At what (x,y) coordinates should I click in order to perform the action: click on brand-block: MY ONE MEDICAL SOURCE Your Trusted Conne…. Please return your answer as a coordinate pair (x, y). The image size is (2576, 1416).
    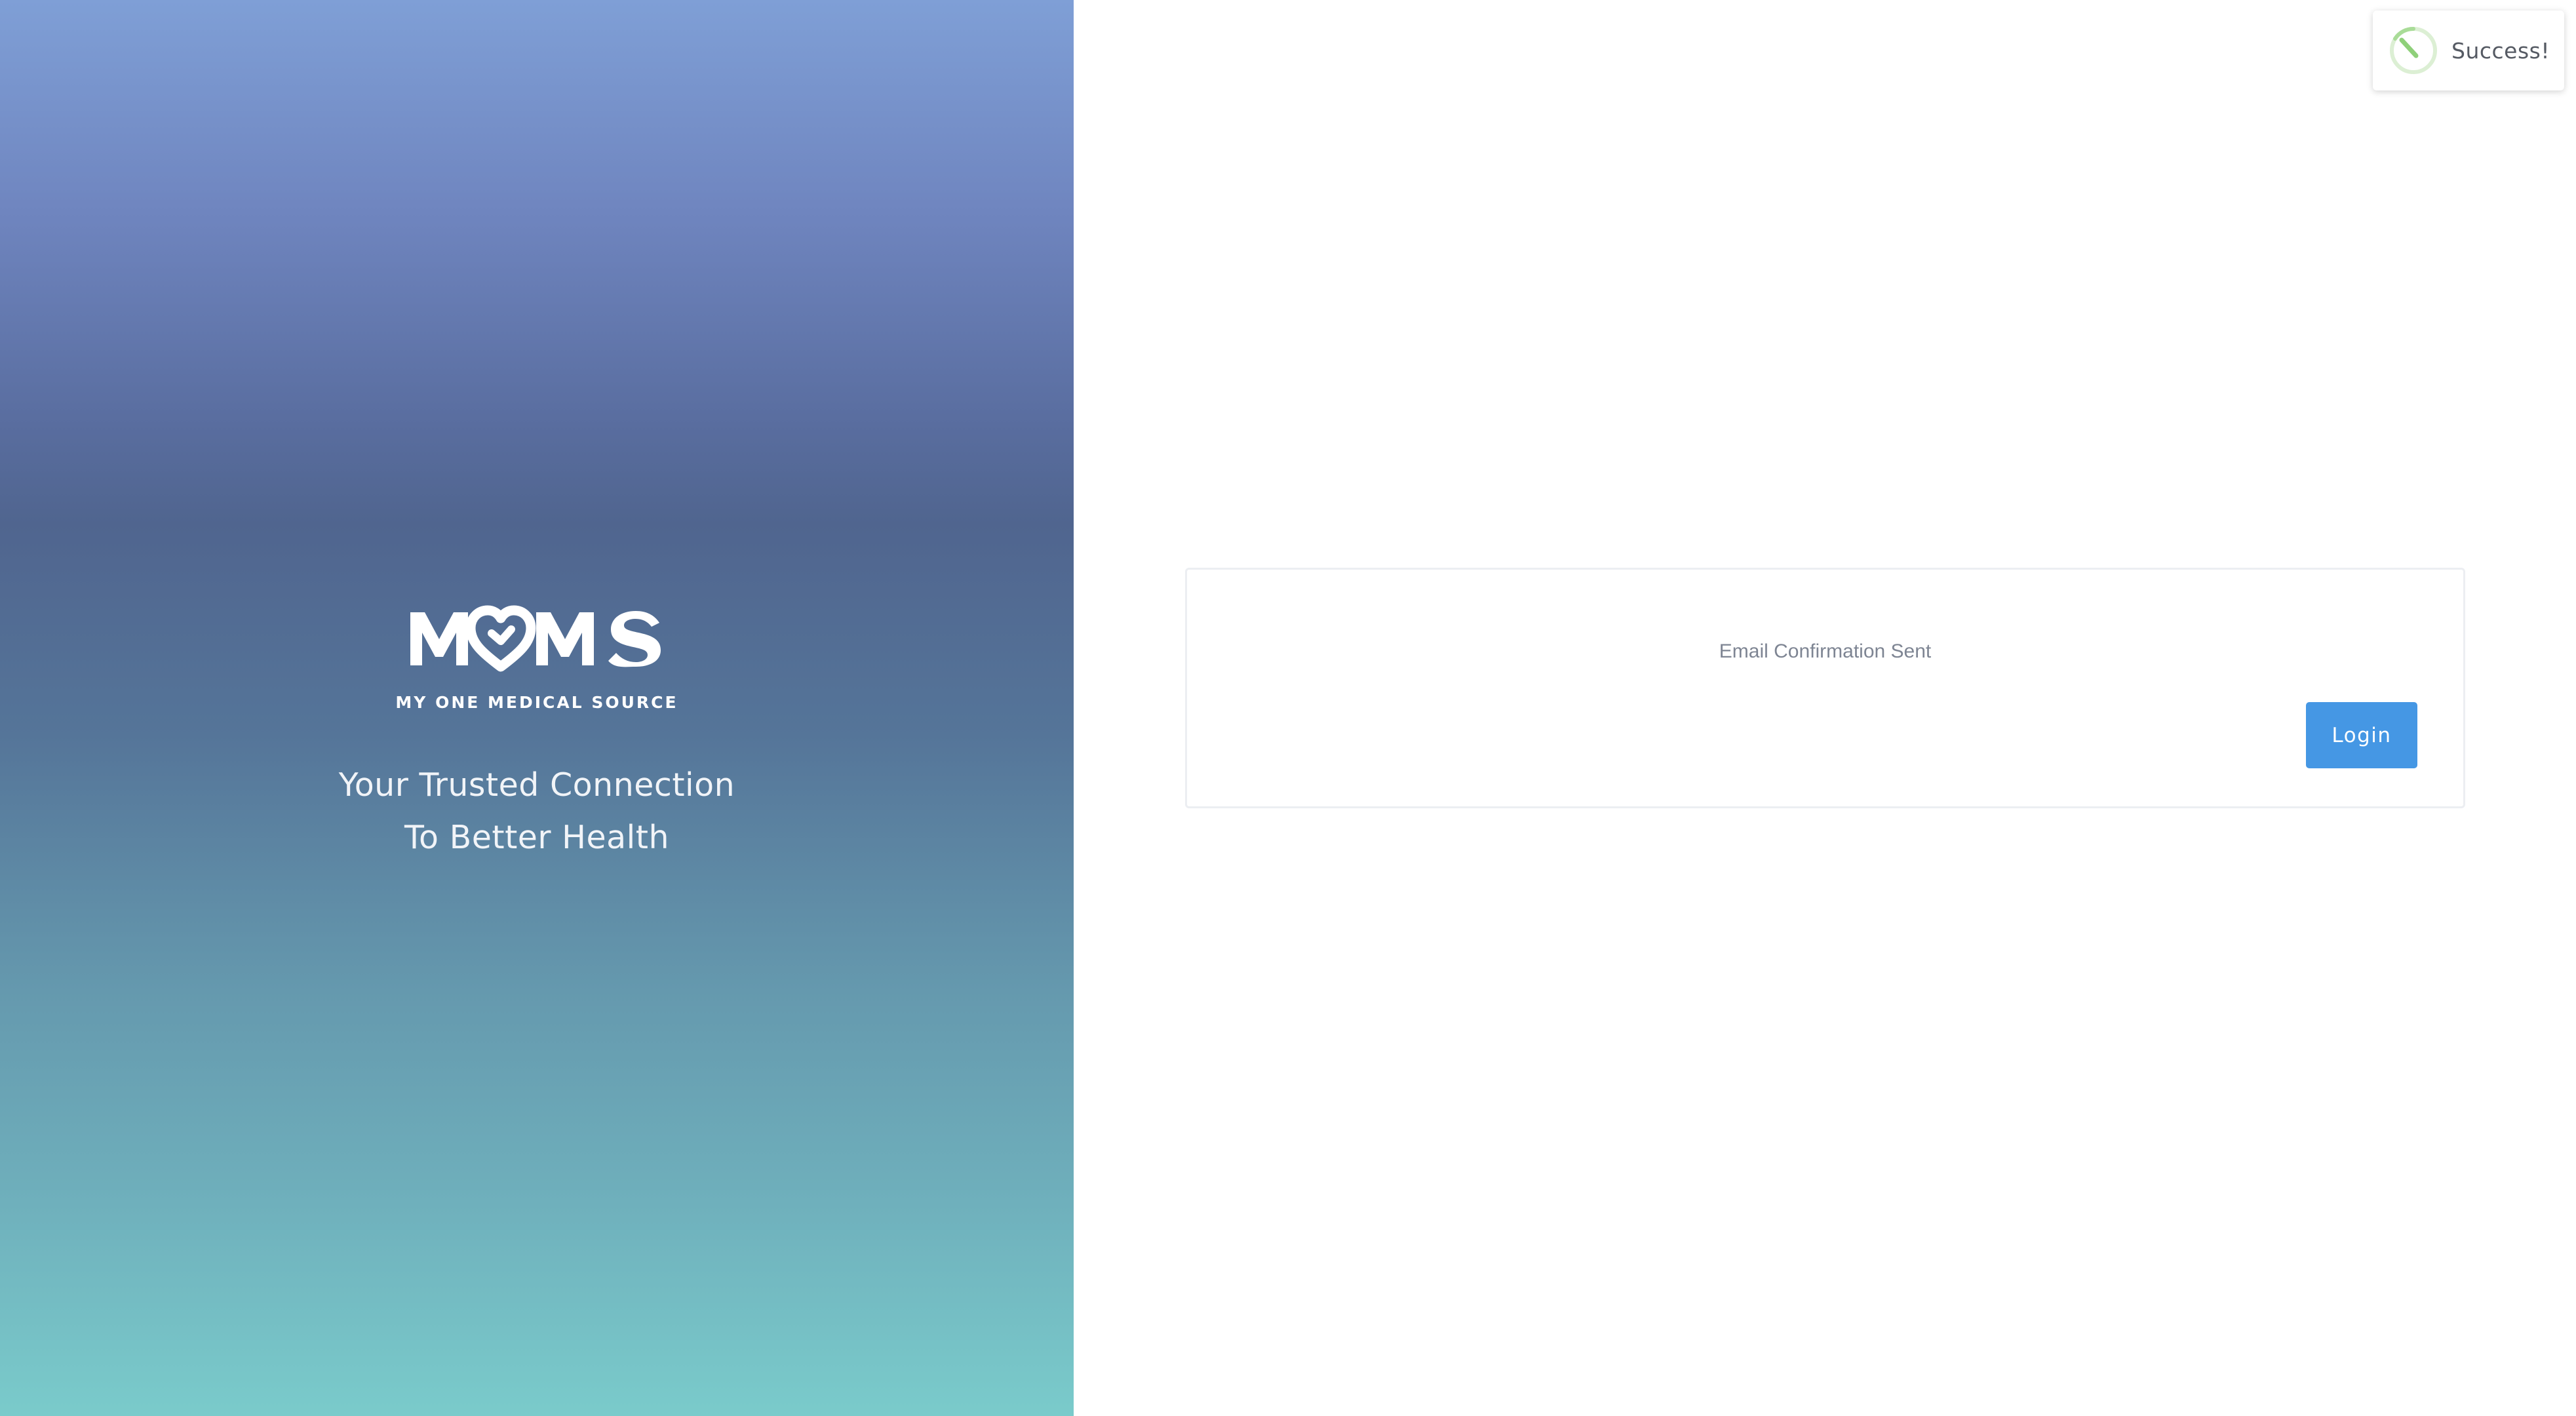
    Looking at the image, I should click on (537, 733).